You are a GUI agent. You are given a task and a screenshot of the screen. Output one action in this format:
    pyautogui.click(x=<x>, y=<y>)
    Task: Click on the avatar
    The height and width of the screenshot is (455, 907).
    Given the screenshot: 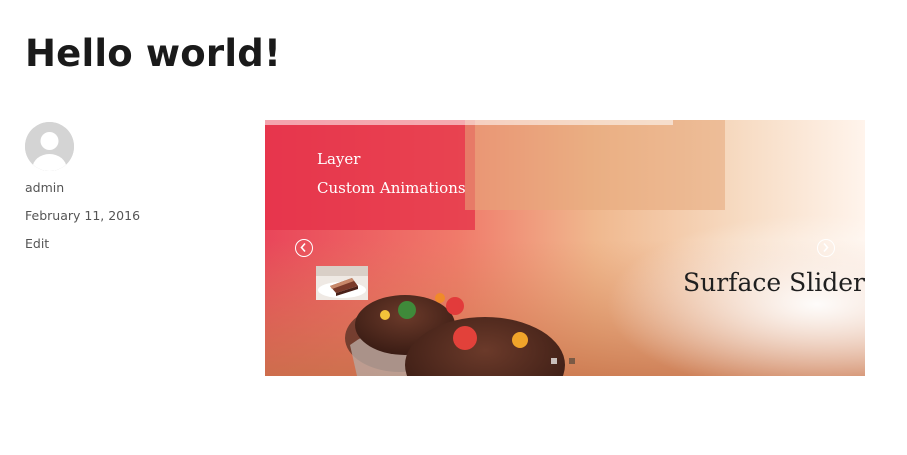 What is the action you would take?
    pyautogui.click(x=49, y=146)
    